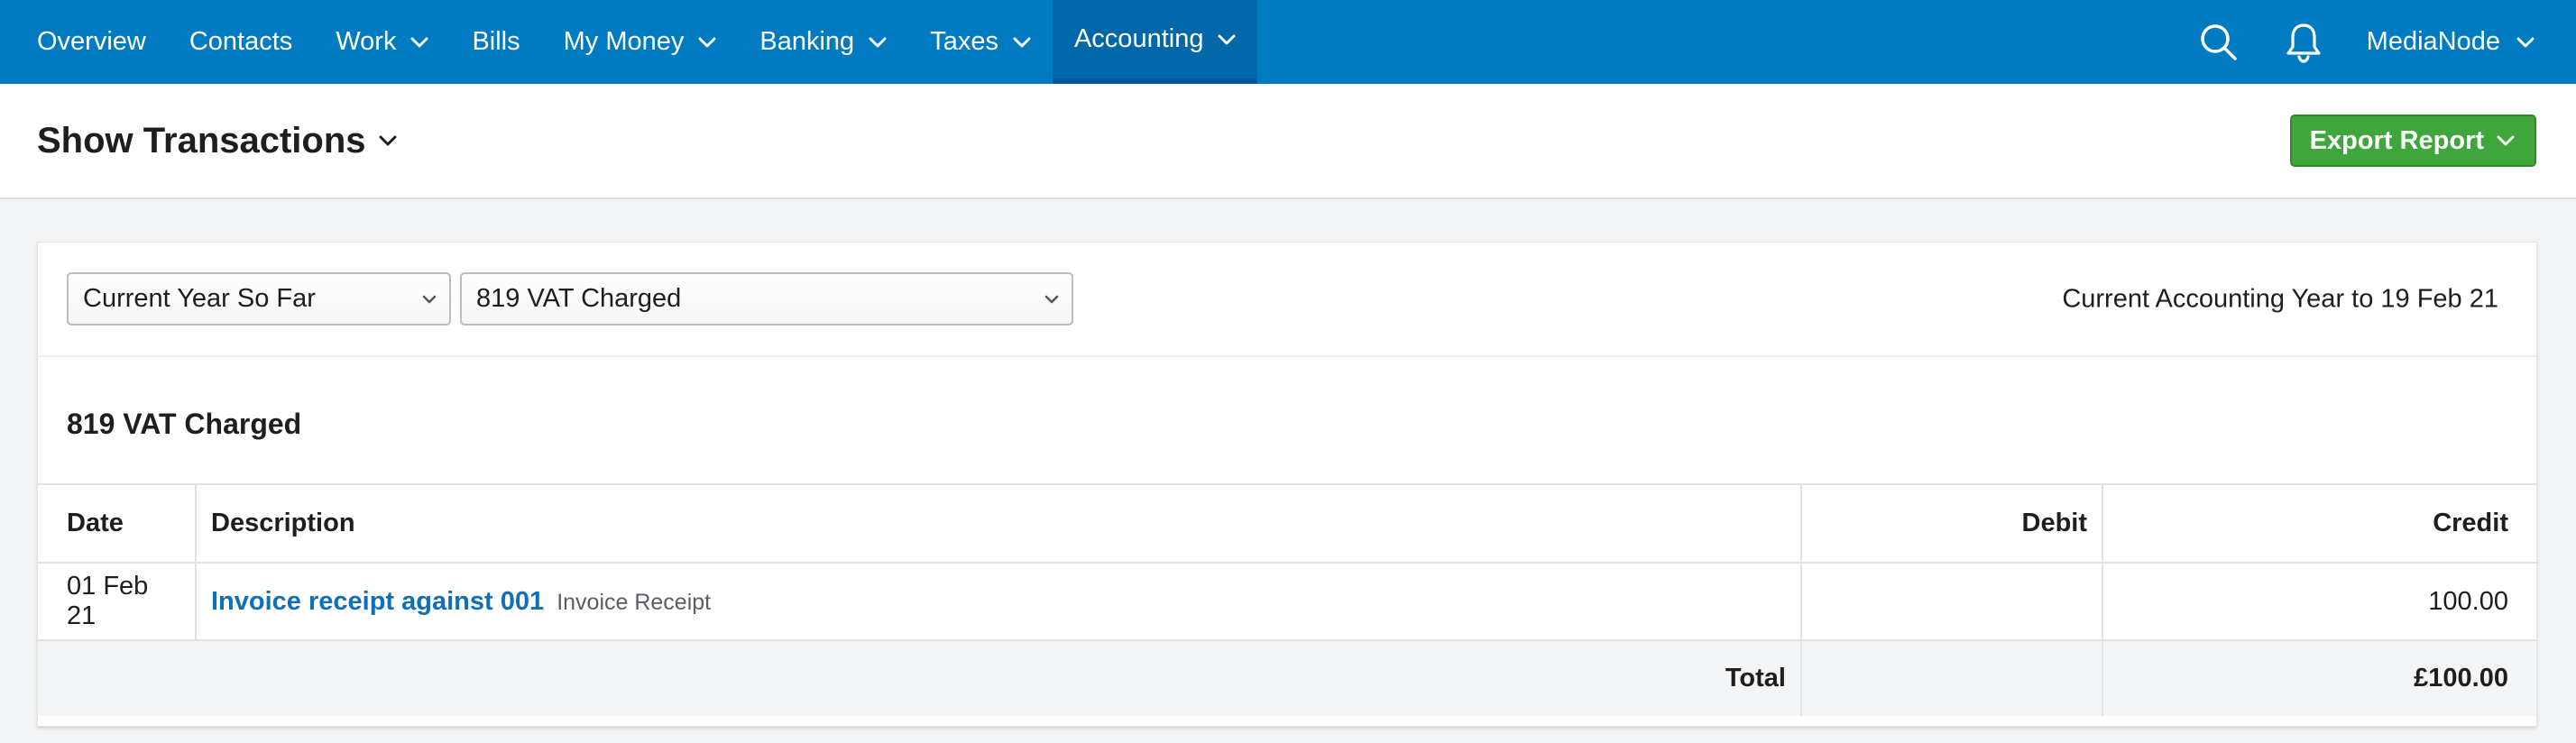 The height and width of the screenshot is (743, 2576). What do you see at coordinates (579, 298) in the screenshot?
I see `account-select-value: 819 VAT Charged` at bounding box center [579, 298].